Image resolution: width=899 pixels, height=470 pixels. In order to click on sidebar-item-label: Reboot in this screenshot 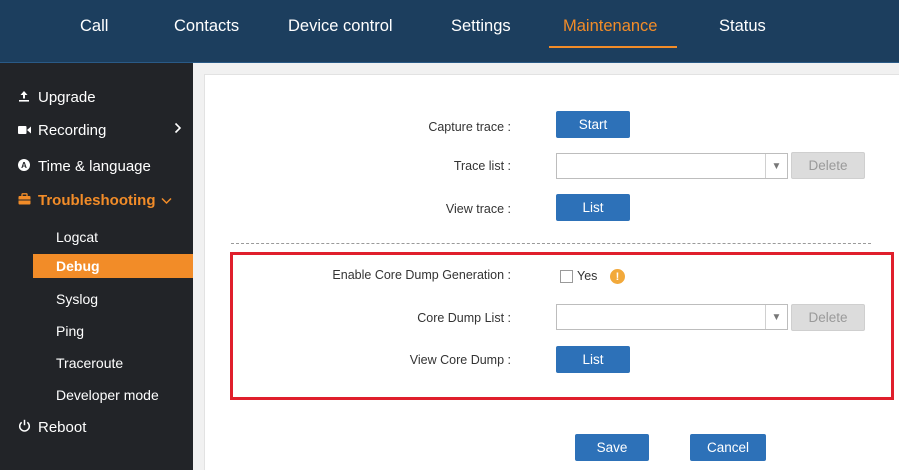, I will do `click(62, 427)`.